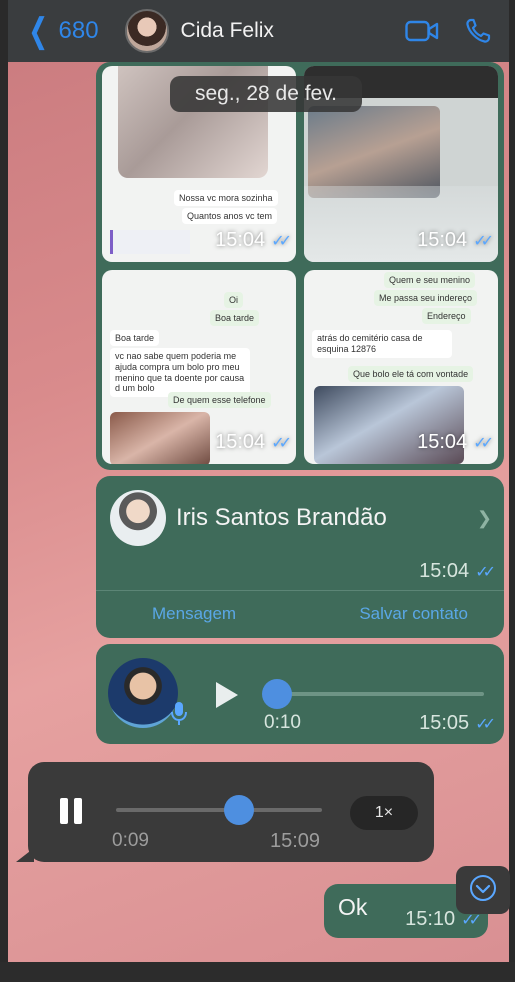  I want to click on message-time: 15:09, so click(295, 841).